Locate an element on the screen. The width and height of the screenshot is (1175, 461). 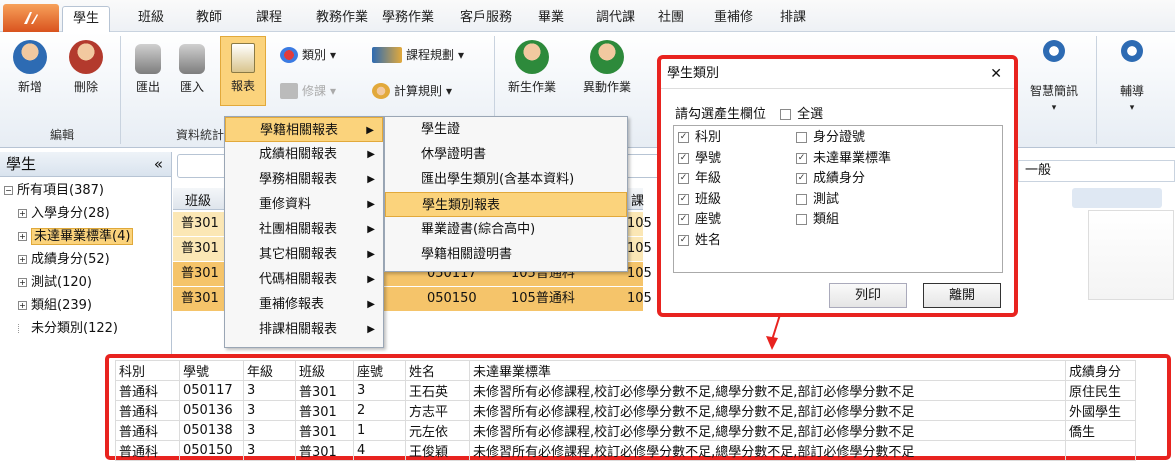
transfer-button: 異動作業 is located at coordinates (607, 67).